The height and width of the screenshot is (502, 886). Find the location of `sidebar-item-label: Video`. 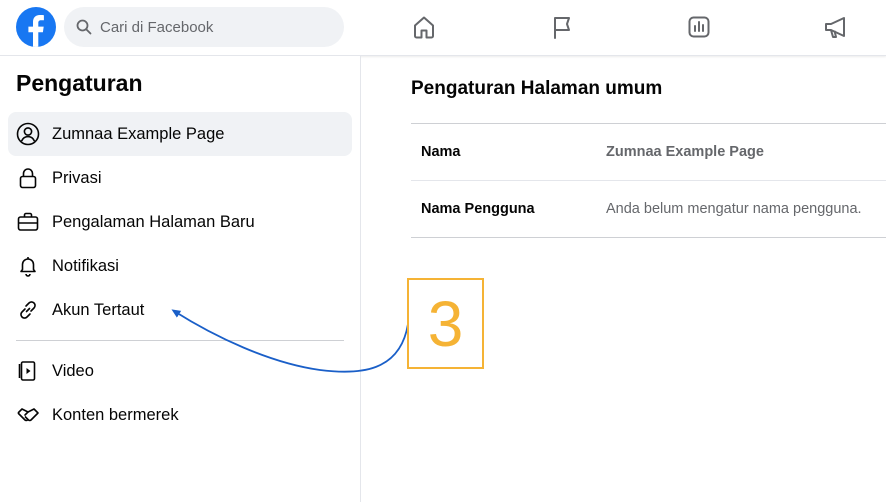

sidebar-item-label: Video is located at coordinates (73, 370).